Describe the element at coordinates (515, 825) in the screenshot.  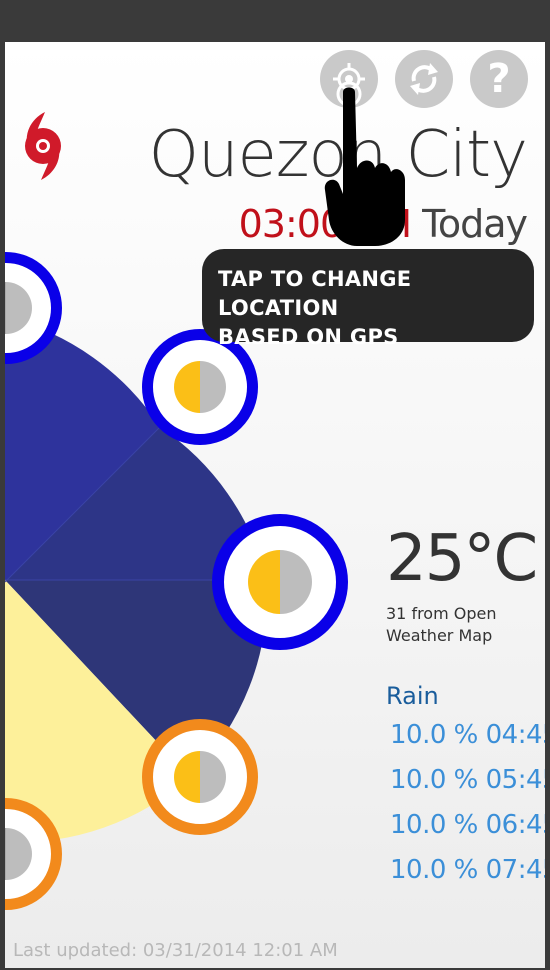
I see `rain-time: 06:45` at that location.